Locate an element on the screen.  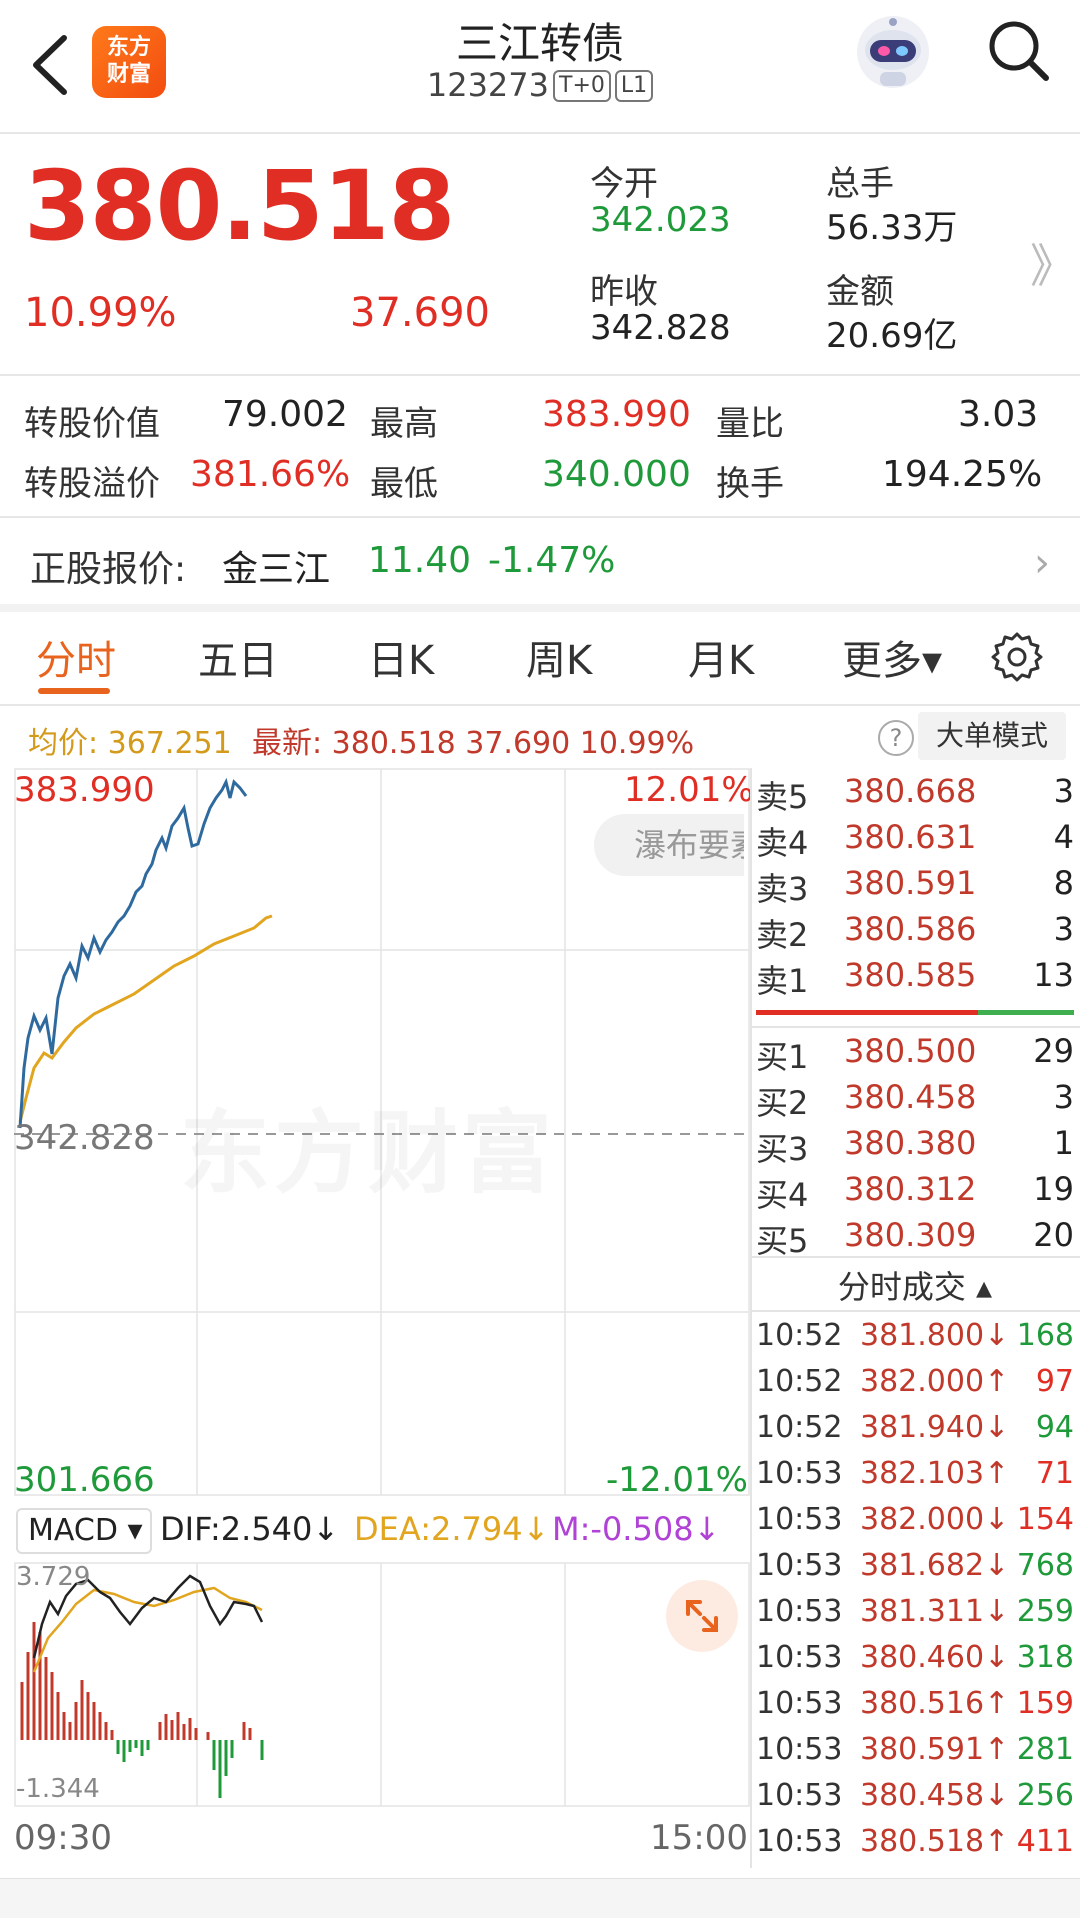
robot-assistant-icon is located at coordinates (893, 53).